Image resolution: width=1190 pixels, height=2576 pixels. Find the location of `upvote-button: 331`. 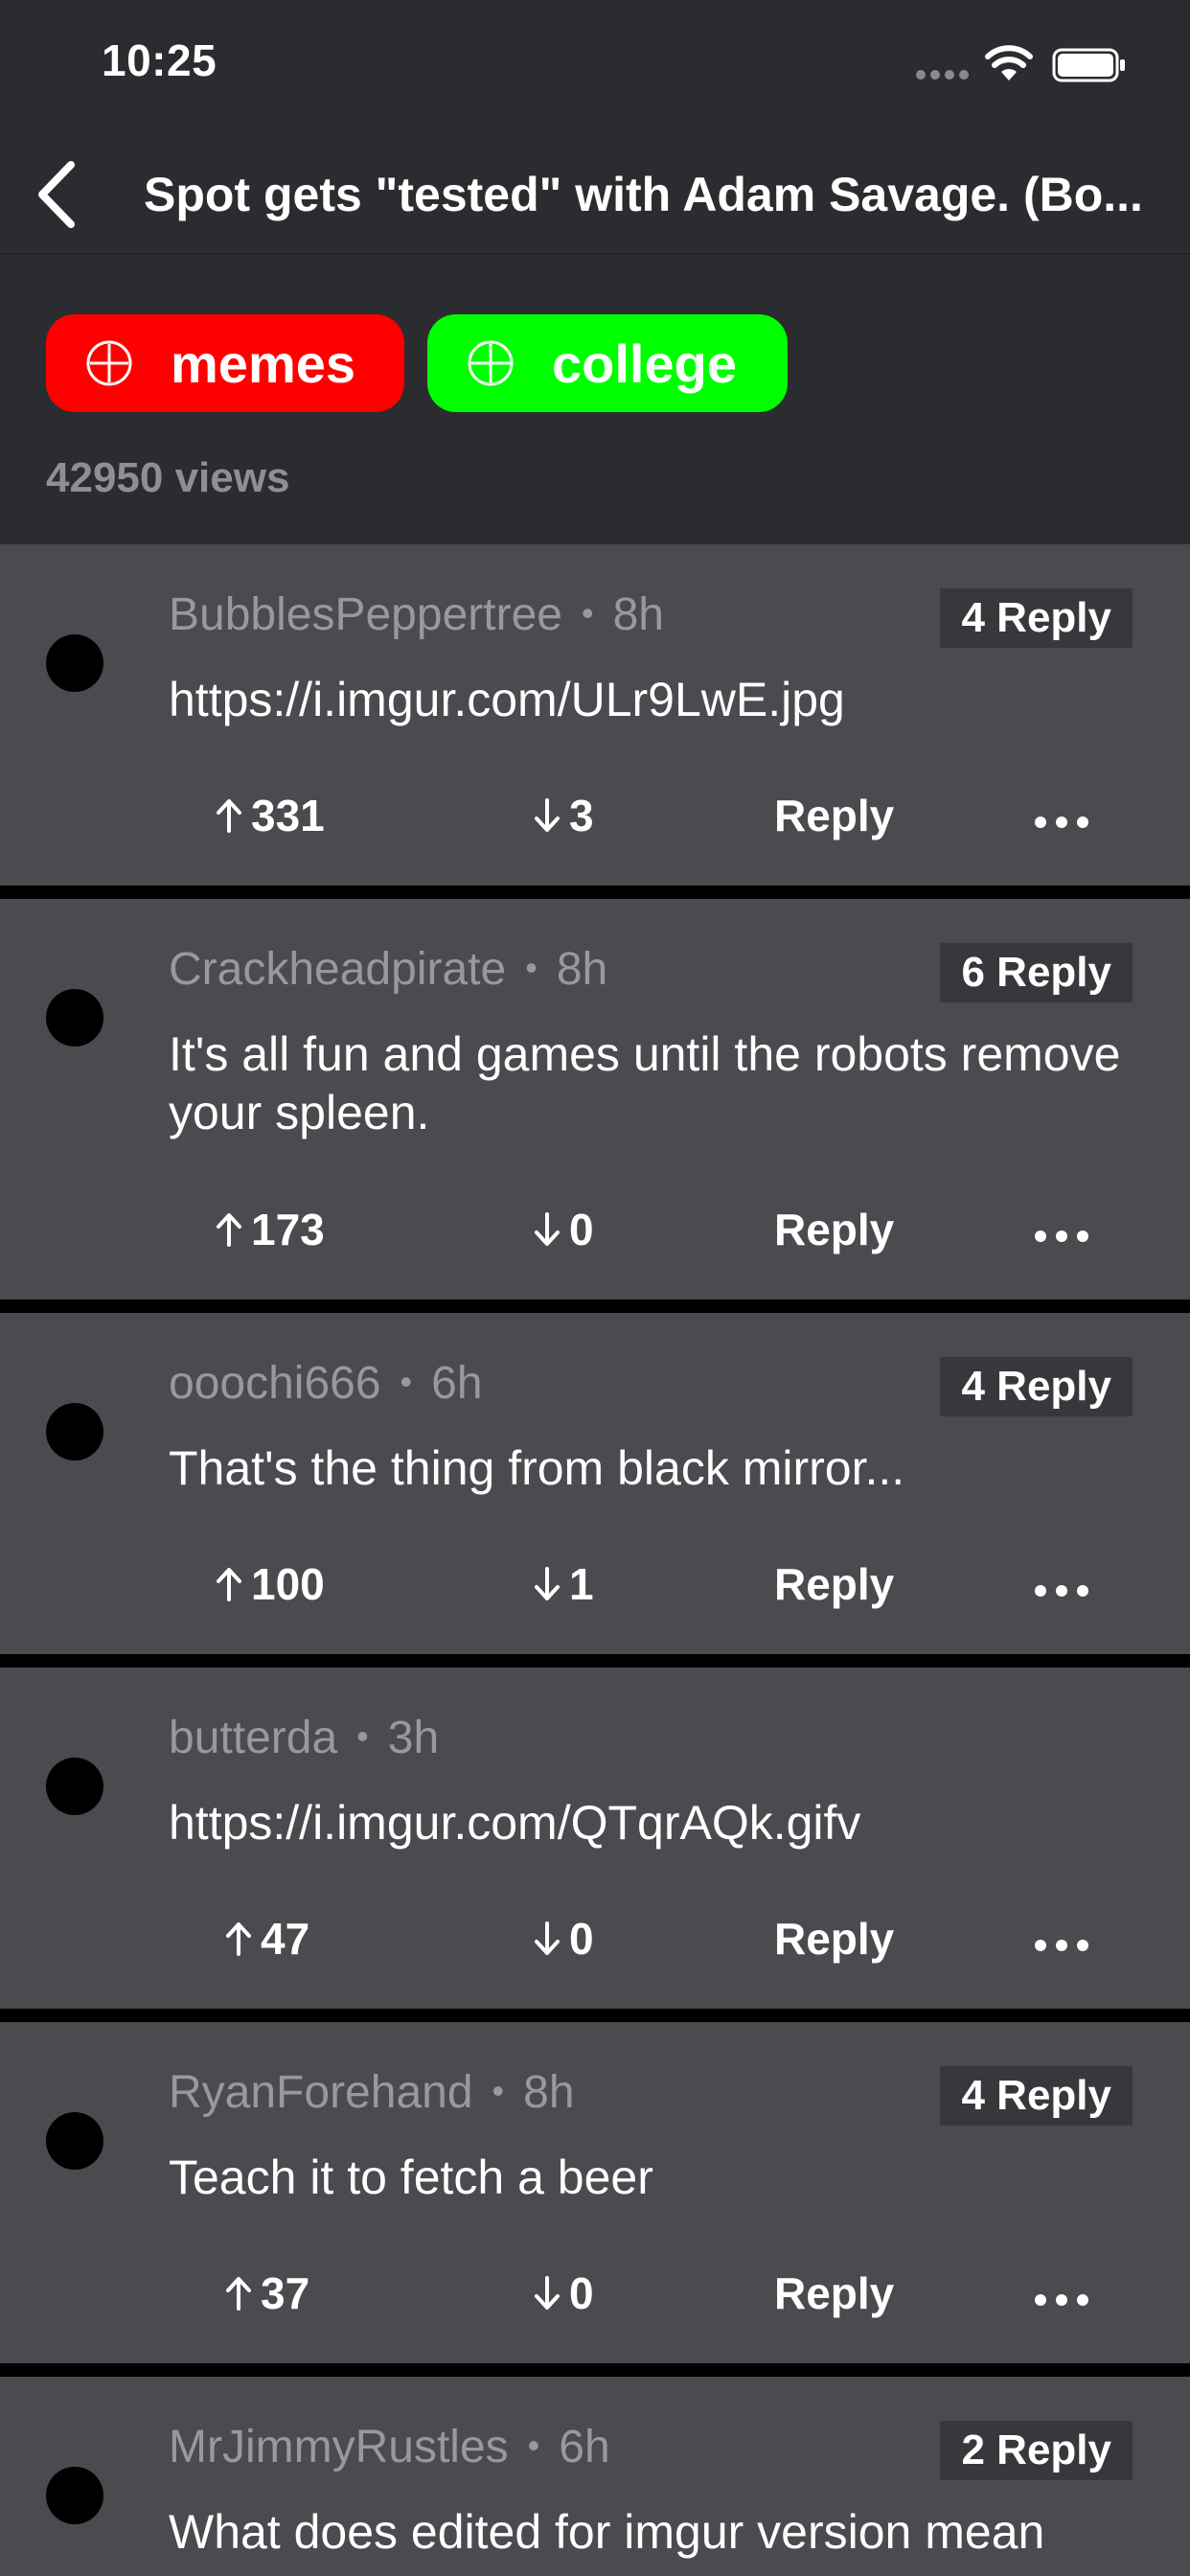

upvote-button: 331 is located at coordinates (270, 815).